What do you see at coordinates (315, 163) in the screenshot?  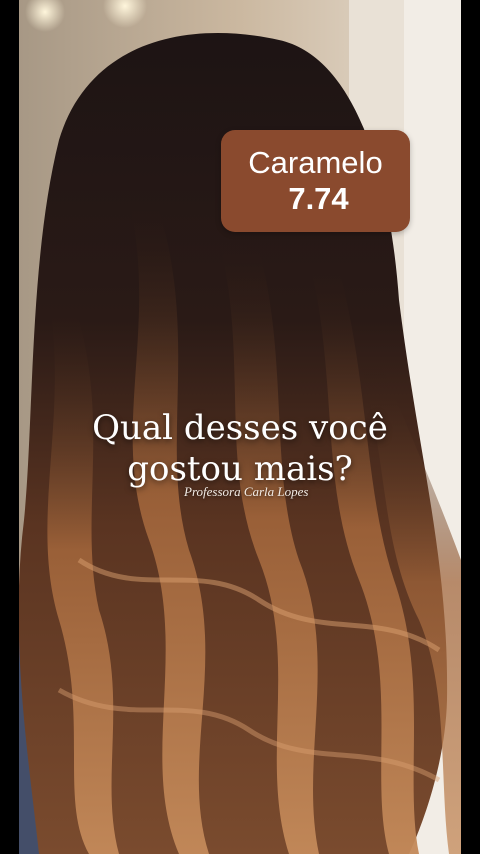 I see `color-name: Caramelo` at bounding box center [315, 163].